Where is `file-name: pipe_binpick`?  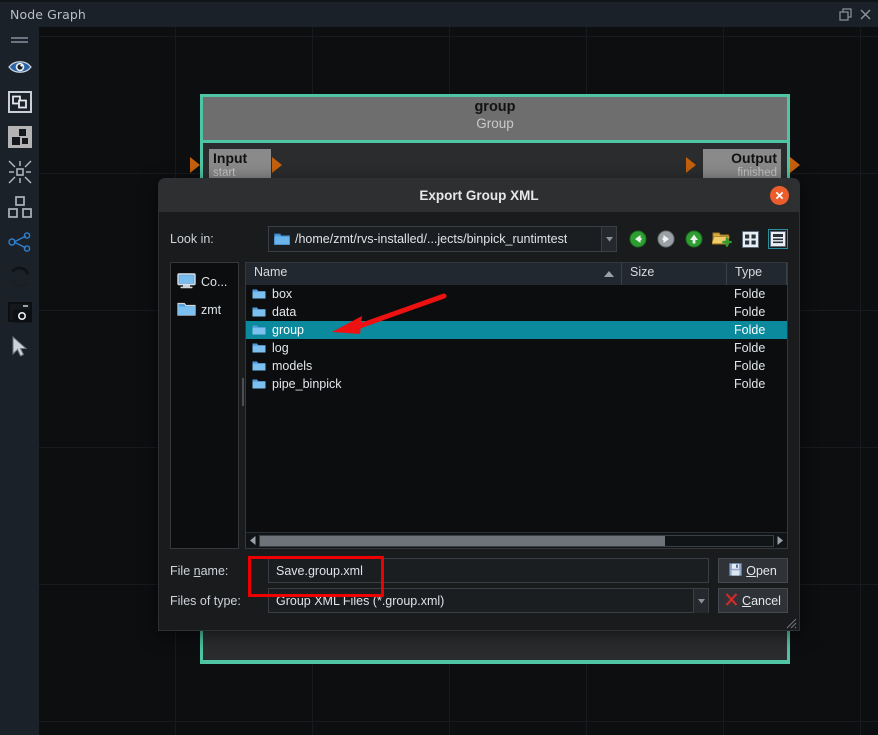 file-name: pipe_binpick is located at coordinates (307, 384).